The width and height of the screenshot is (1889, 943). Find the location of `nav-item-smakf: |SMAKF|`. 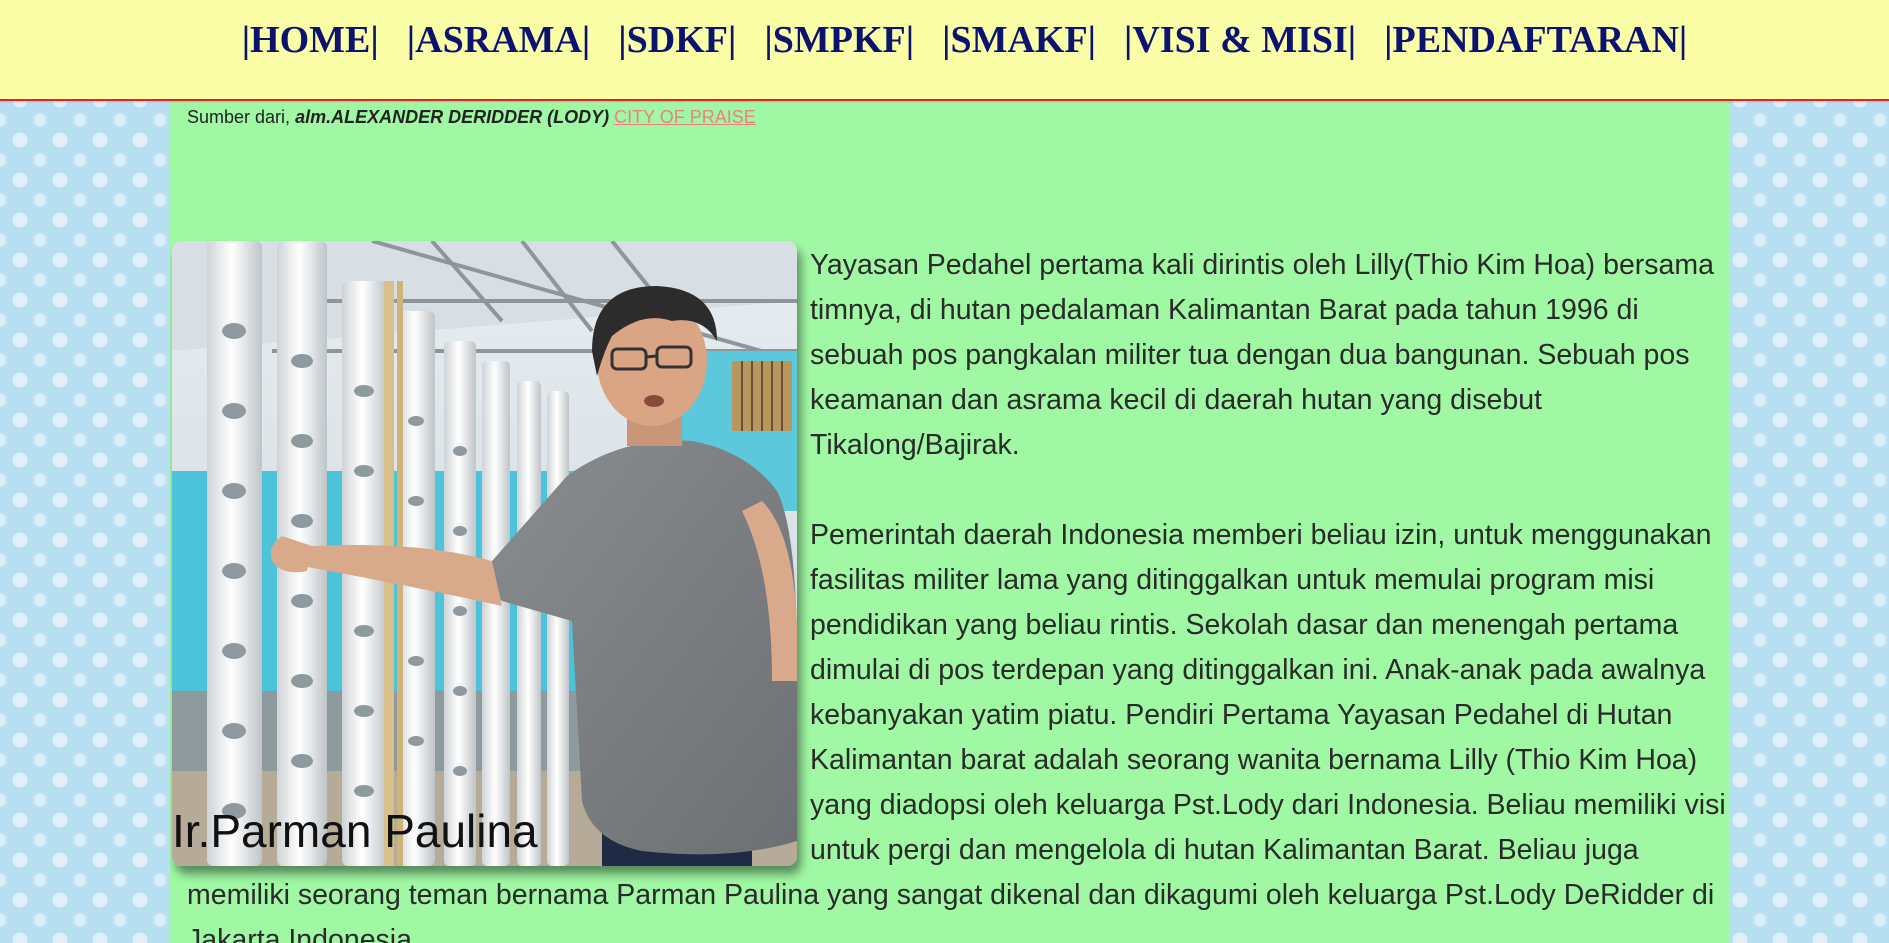

nav-item-smakf: |SMAKF| is located at coordinates (1019, 40).